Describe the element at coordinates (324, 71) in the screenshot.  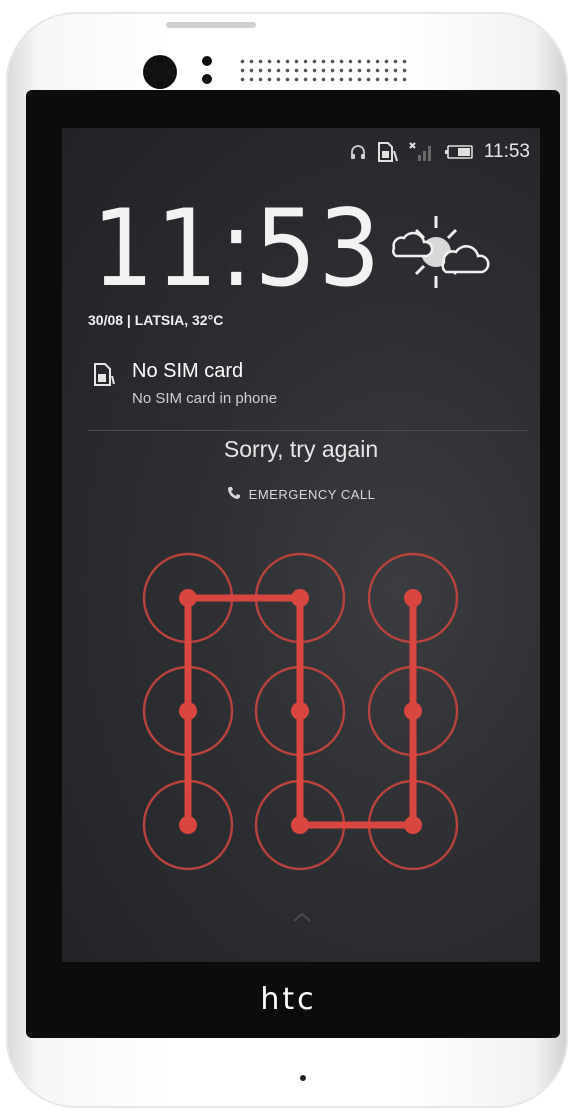
I see `earpiece-speaker` at that location.